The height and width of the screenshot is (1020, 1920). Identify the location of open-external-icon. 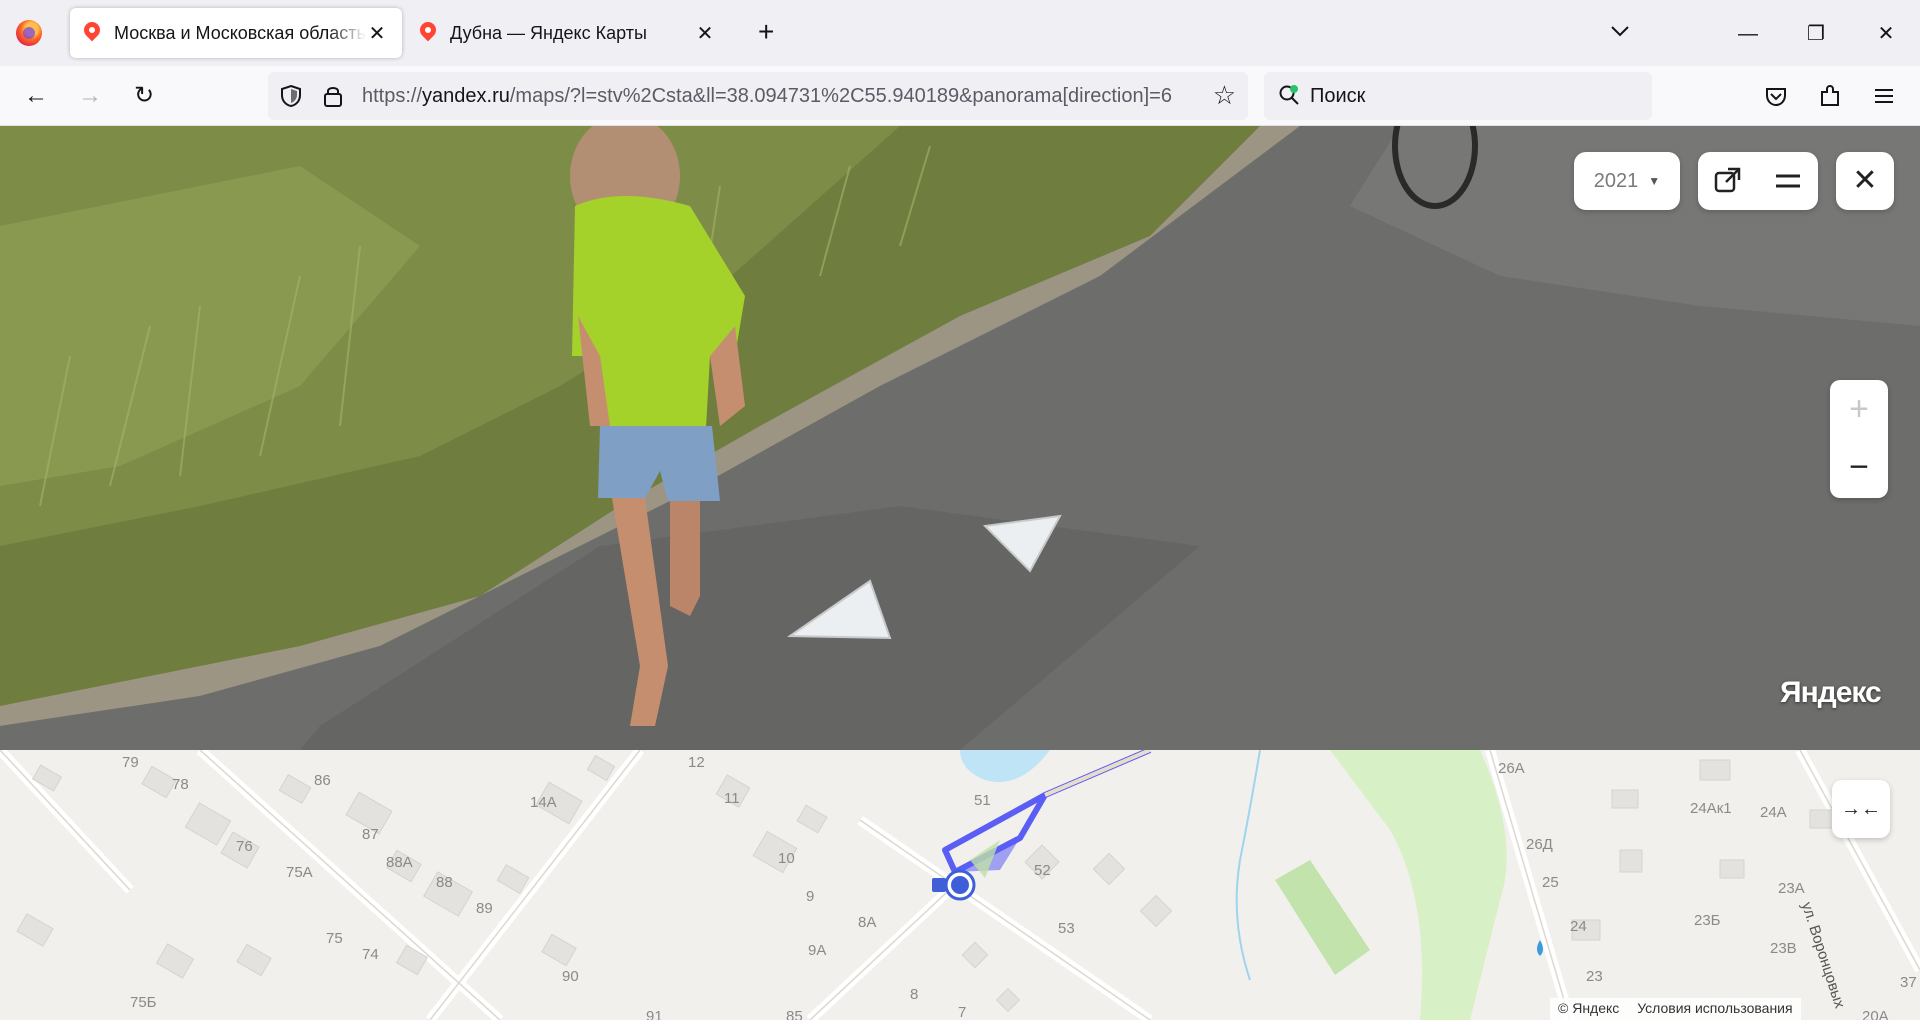
(1728, 181).